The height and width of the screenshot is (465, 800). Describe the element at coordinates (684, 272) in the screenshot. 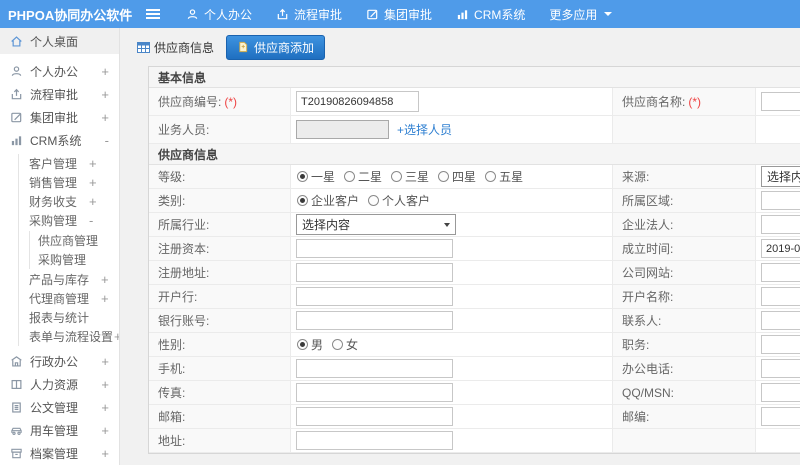

I see `field-label-cell: 公司网站:` at that location.